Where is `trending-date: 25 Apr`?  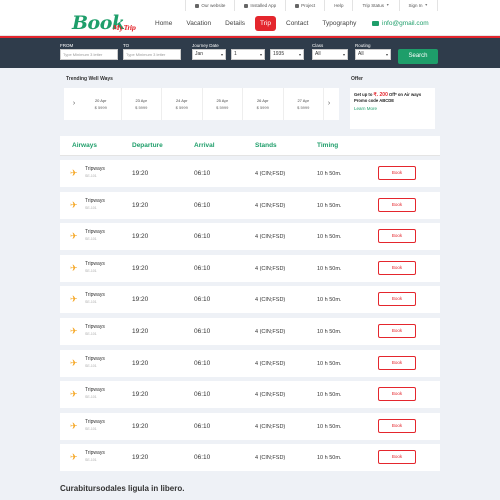
trending-date: 25 Apr is located at coordinates (222, 100).